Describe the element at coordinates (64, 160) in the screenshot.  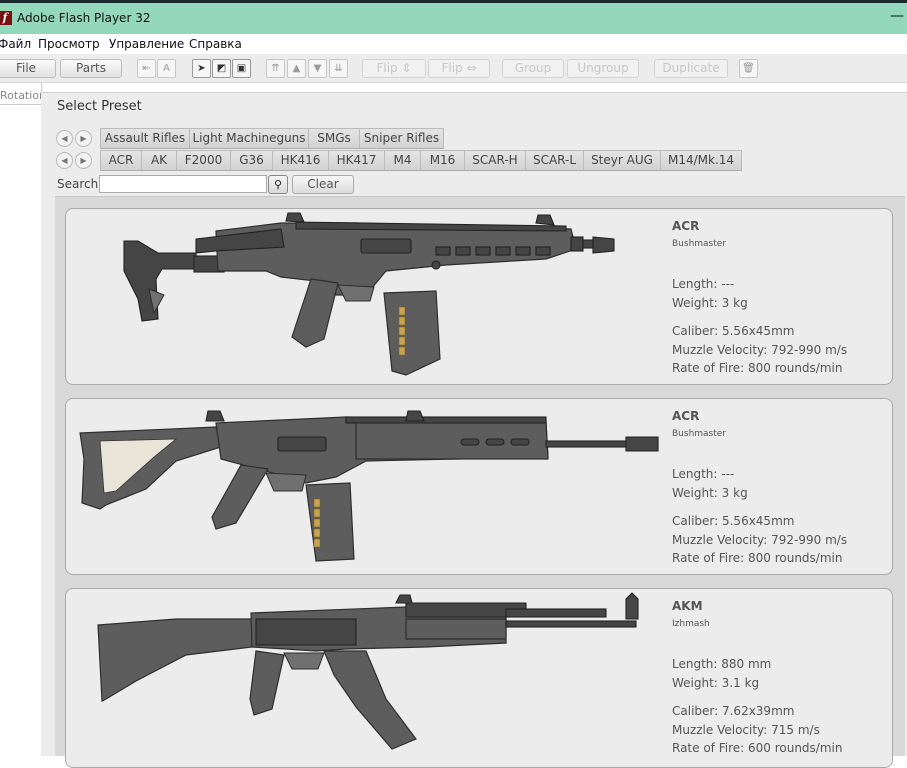
I see `model-prev-icon: ◀` at that location.